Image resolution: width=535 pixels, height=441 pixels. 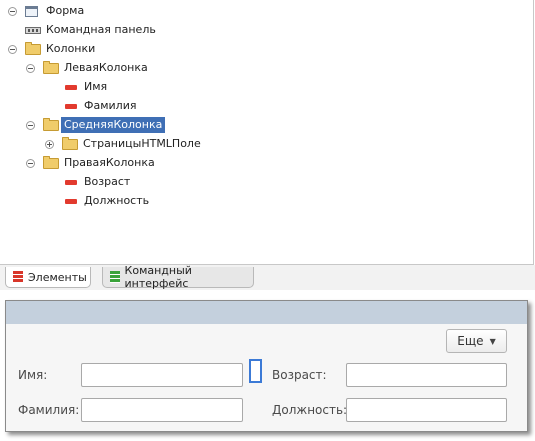 I want to click on position-field, so click(x=426, y=410).